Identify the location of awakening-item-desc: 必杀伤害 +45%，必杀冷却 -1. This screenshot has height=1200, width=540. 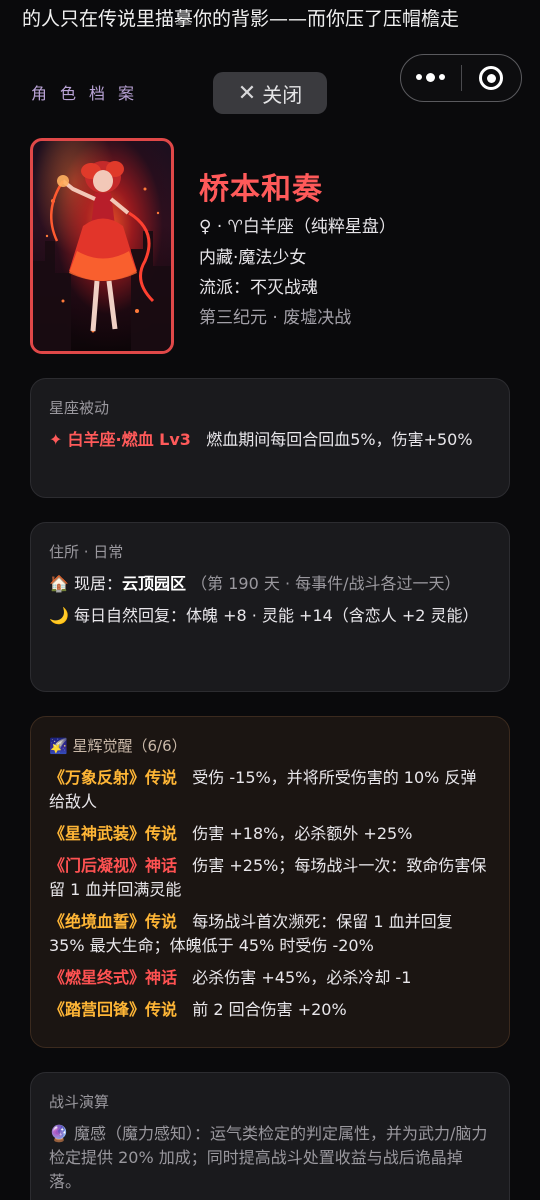
(302, 977).